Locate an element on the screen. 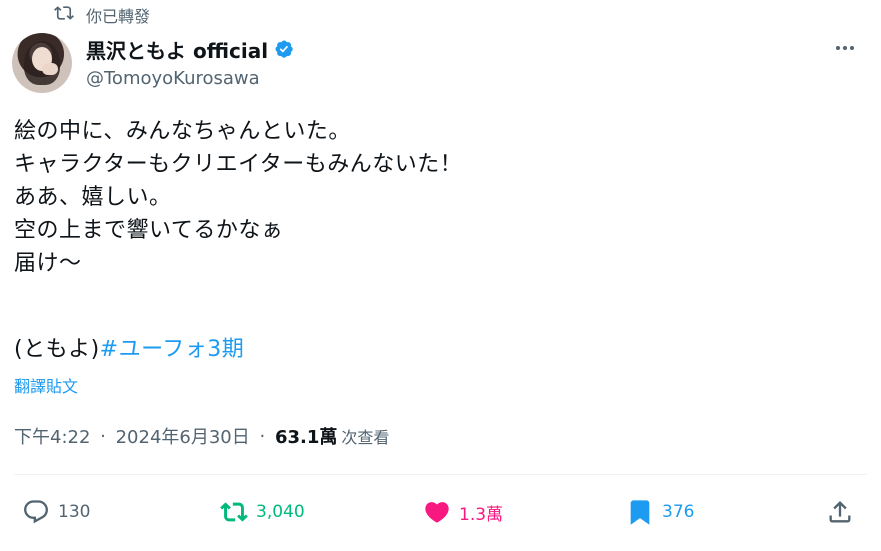  author-handle: @TomoyoKurosawa is located at coordinates (173, 78).